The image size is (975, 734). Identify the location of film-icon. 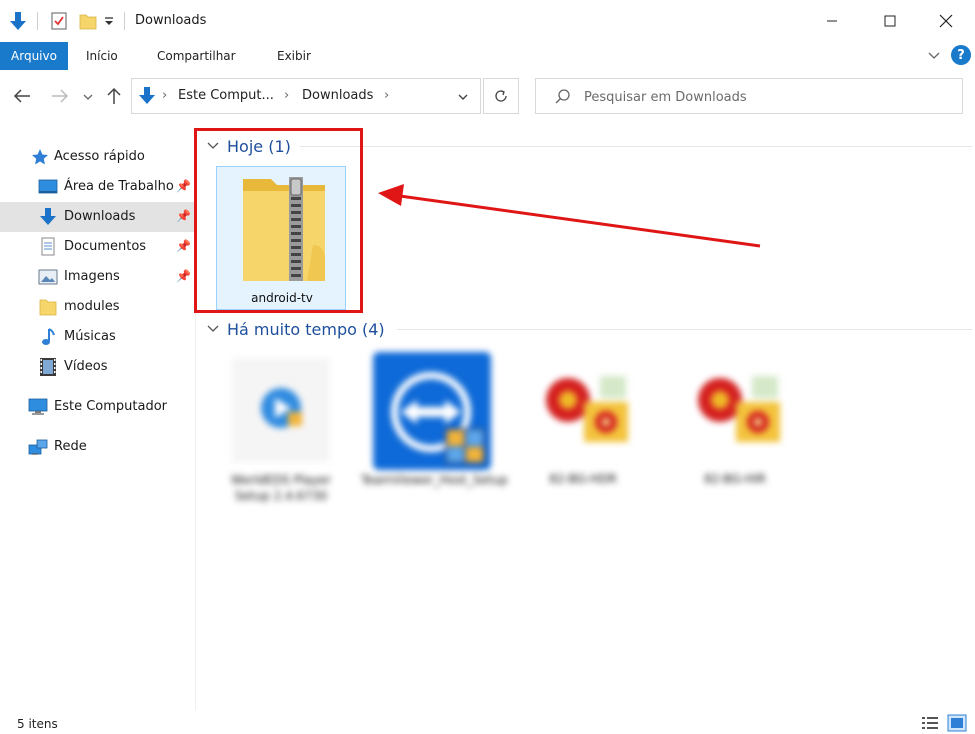
(48, 367).